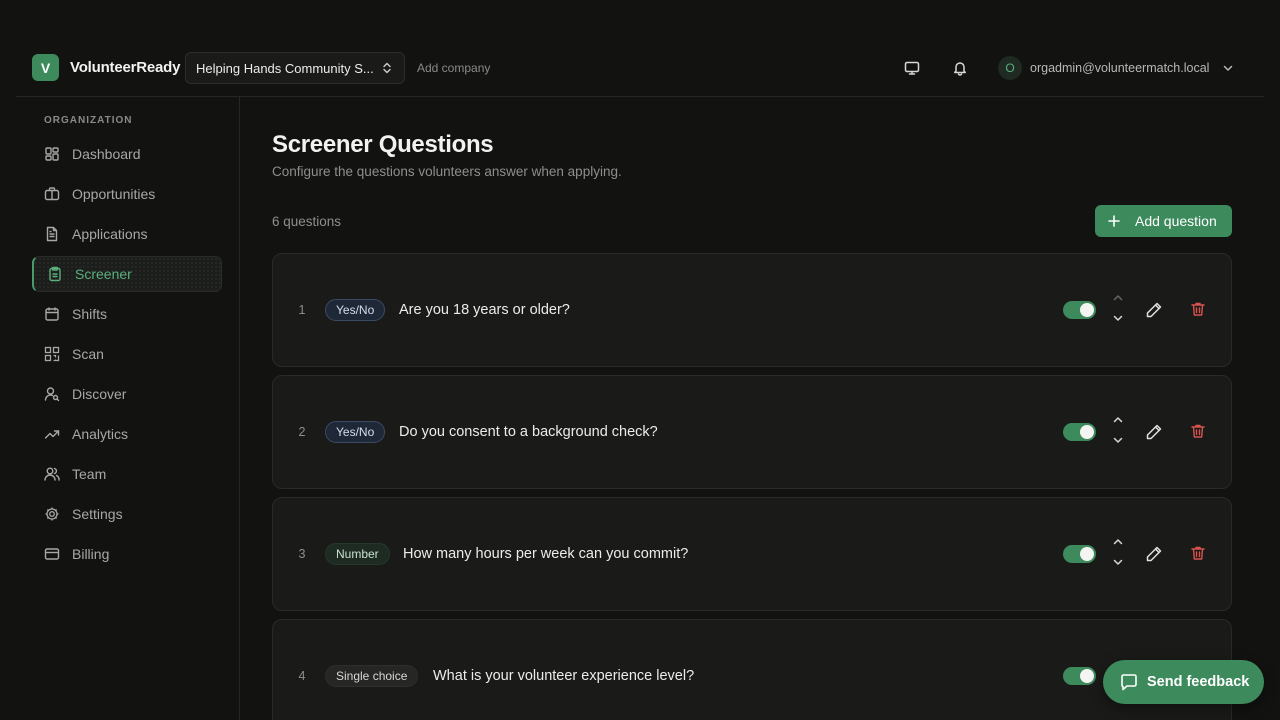 This screenshot has height=720, width=1280. I want to click on sidebar-item-label: Analytics, so click(100, 434).